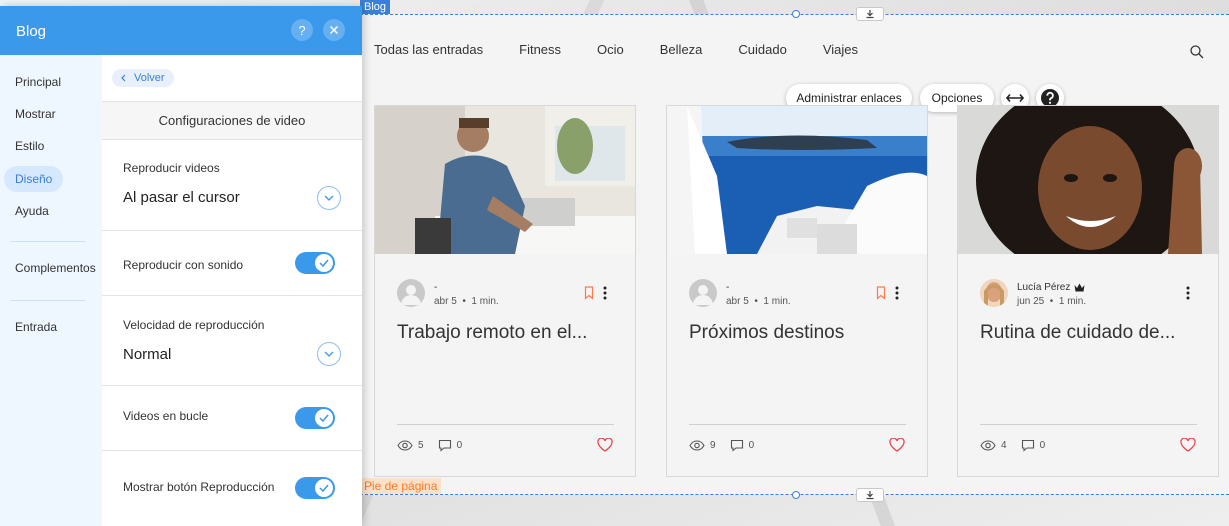 The height and width of the screenshot is (526, 1229). Describe the element at coordinates (428, 52) in the screenshot. I see `nav-all-posts: Todas las entradas` at that location.